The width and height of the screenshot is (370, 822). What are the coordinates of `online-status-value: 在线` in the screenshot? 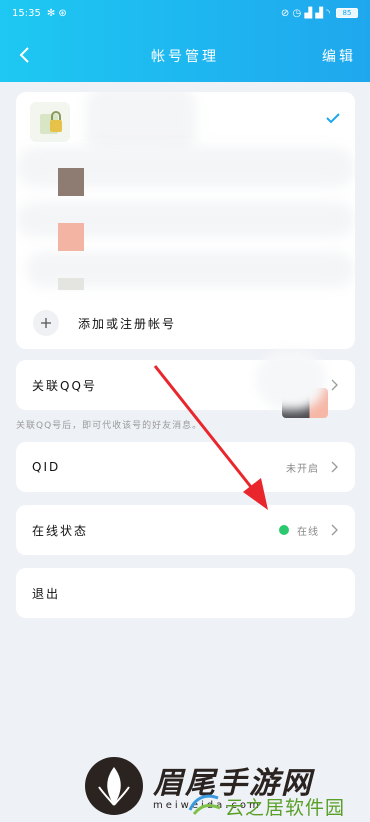 It's located at (308, 532).